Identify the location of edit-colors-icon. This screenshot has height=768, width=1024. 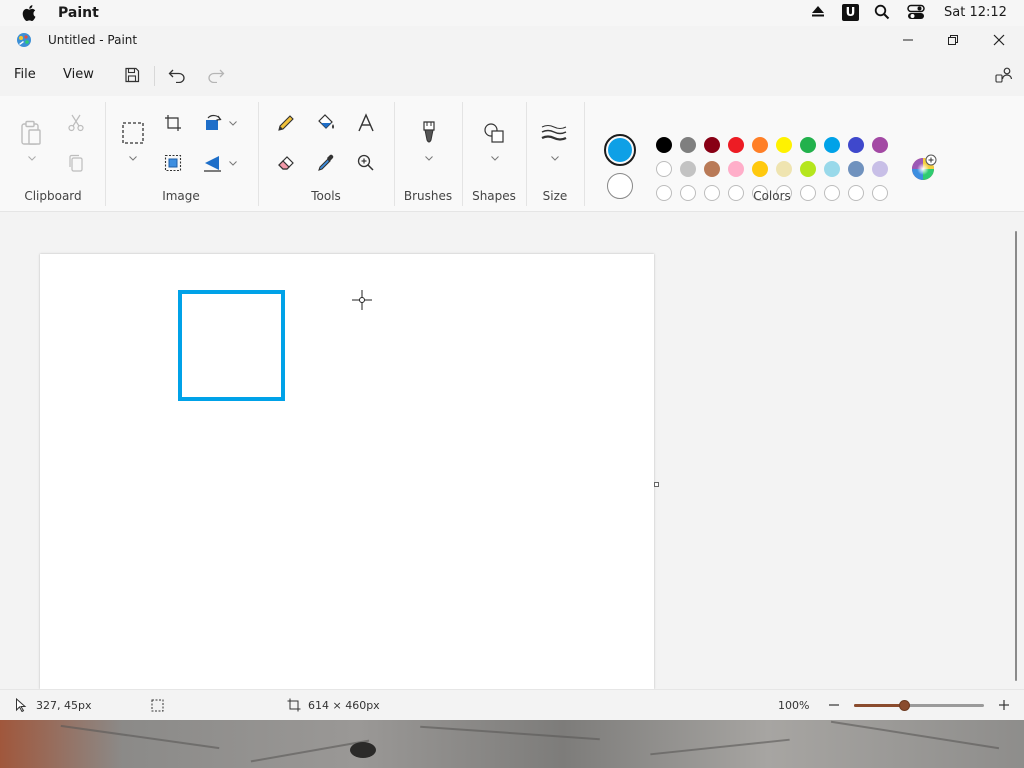
(924, 168).